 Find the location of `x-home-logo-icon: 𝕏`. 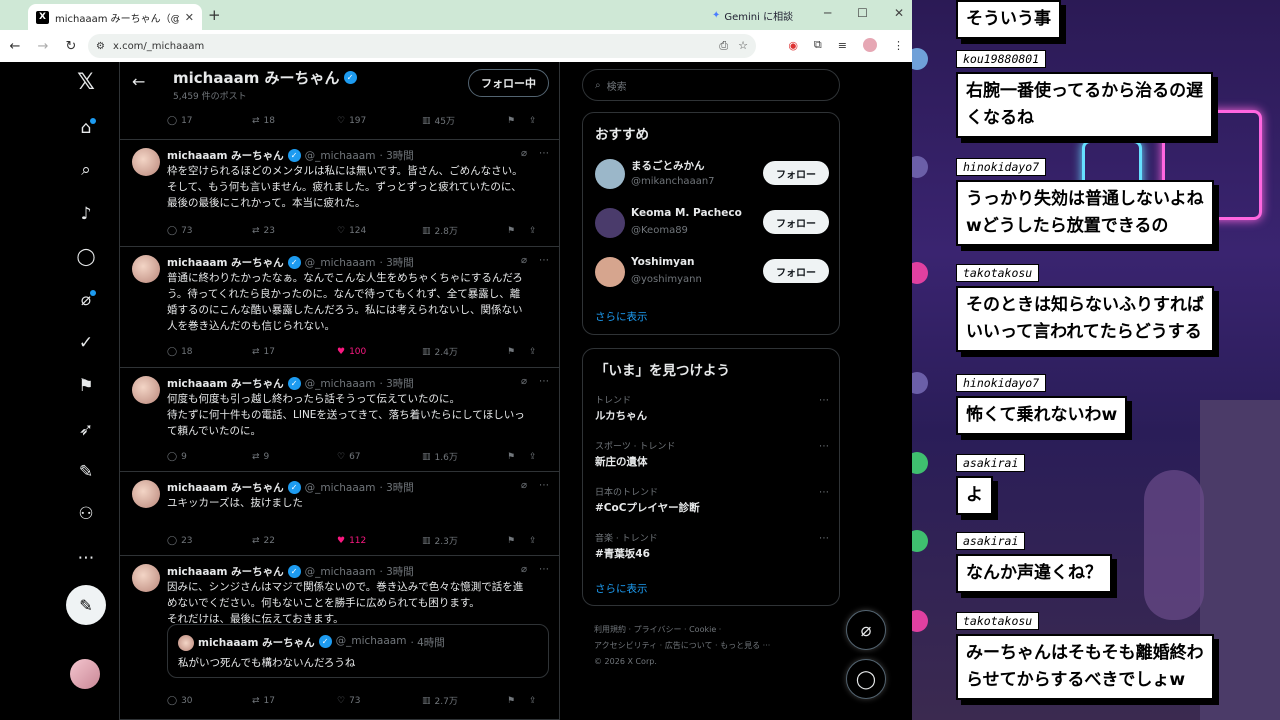

x-home-logo-icon: 𝕏 is located at coordinates (86, 82).